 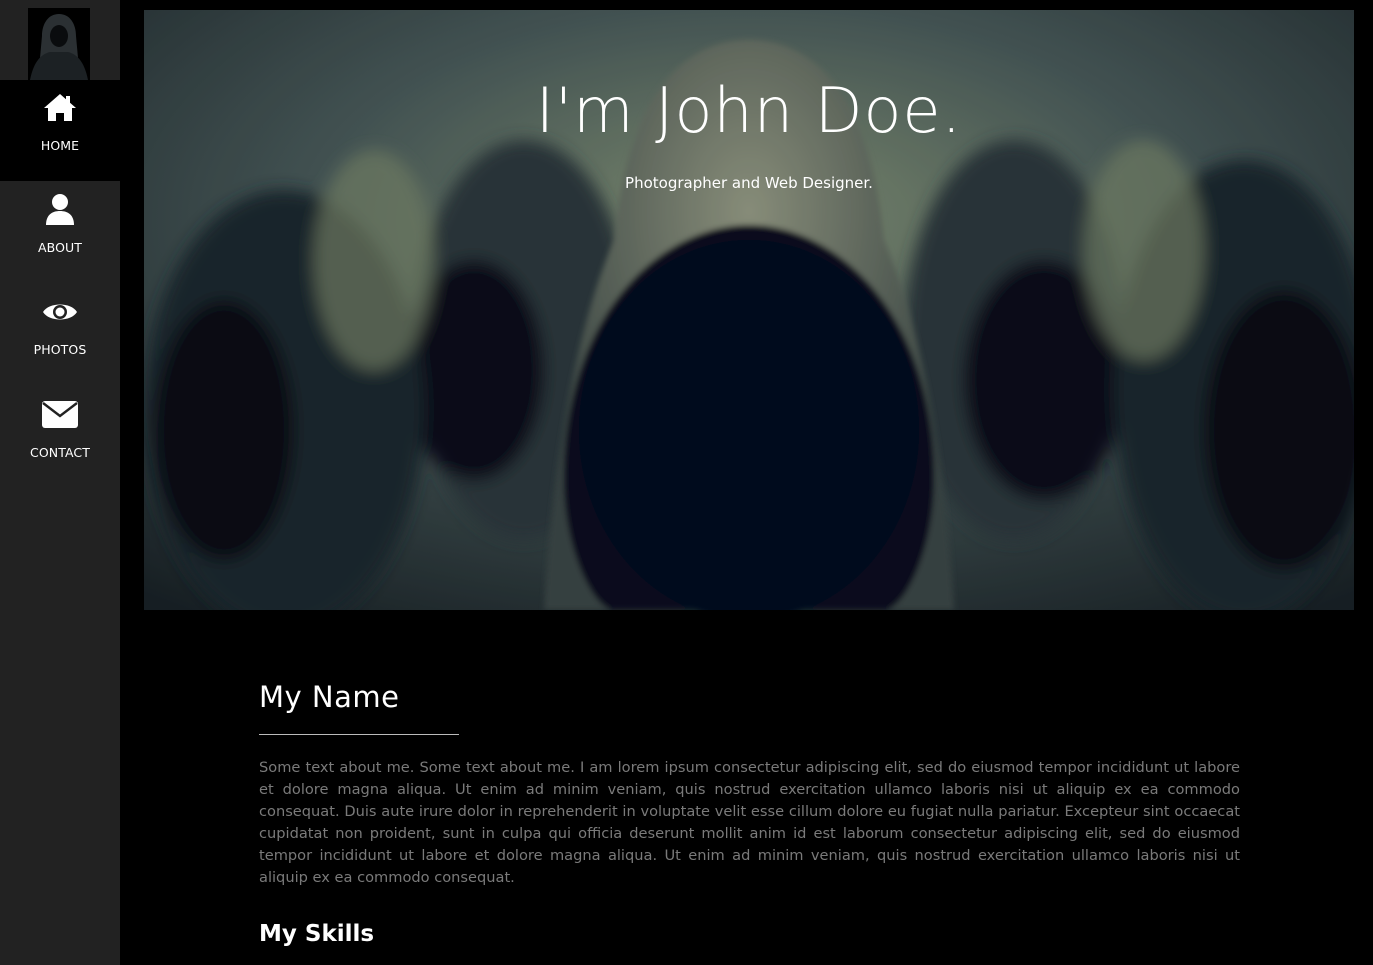 I want to click on sidebar-nav: HOME ABOUT PHOTOS CONTACT, so click(x=60, y=482).